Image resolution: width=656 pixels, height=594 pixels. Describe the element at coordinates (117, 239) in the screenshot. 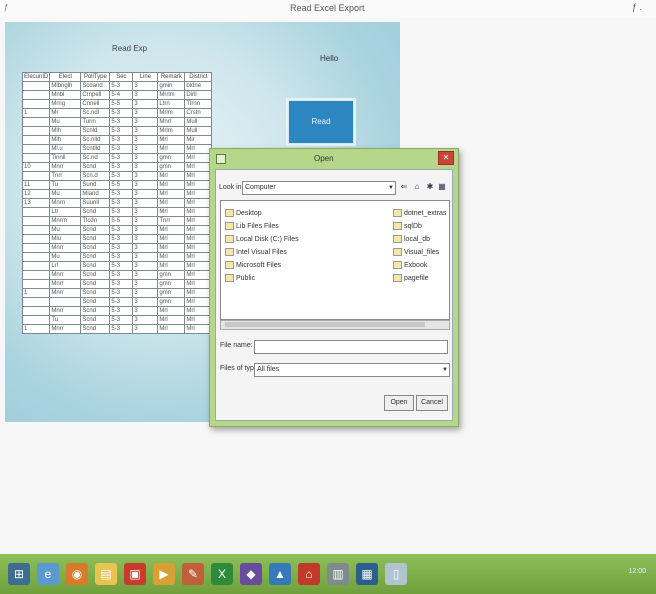

I see `table-row: Mlu Scnd 5-3 3 Mrl Mrl` at that location.